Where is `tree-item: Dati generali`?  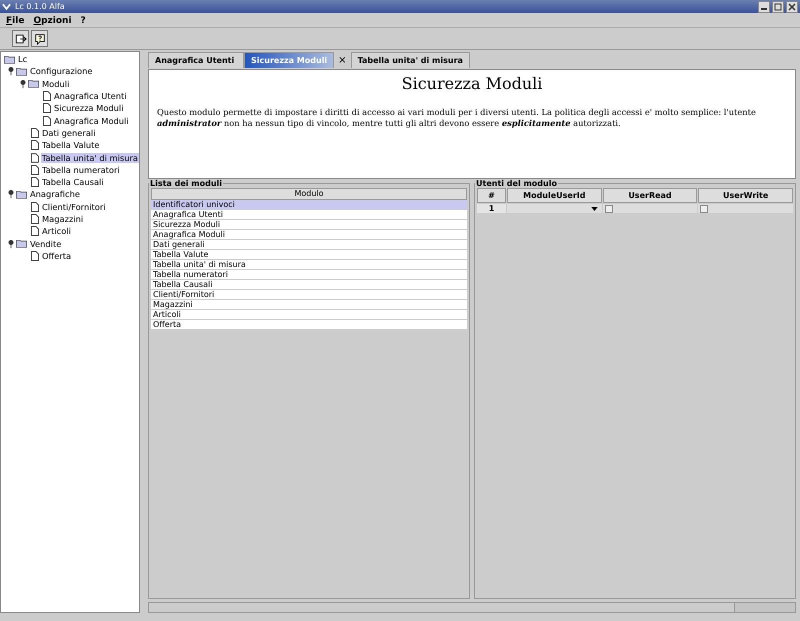
tree-item: Dati generali is located at coordinates (69, 133).